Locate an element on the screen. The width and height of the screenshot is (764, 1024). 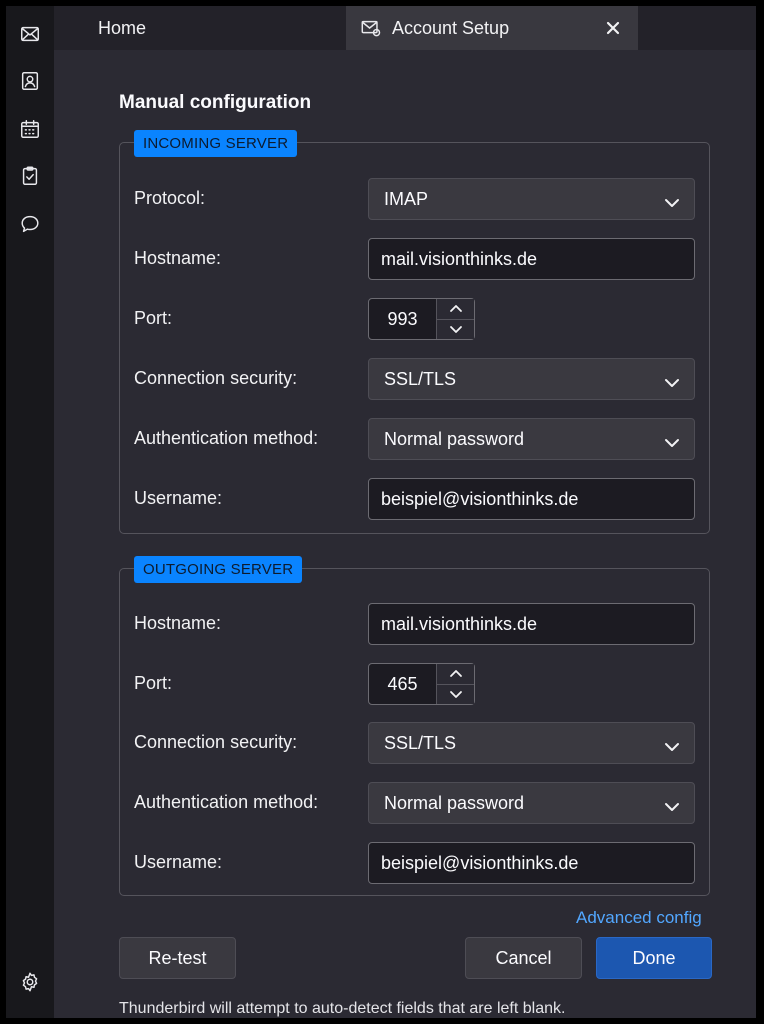
incoming-auth-row: Authentication method: Normal password is located at coordinates (414, 439).